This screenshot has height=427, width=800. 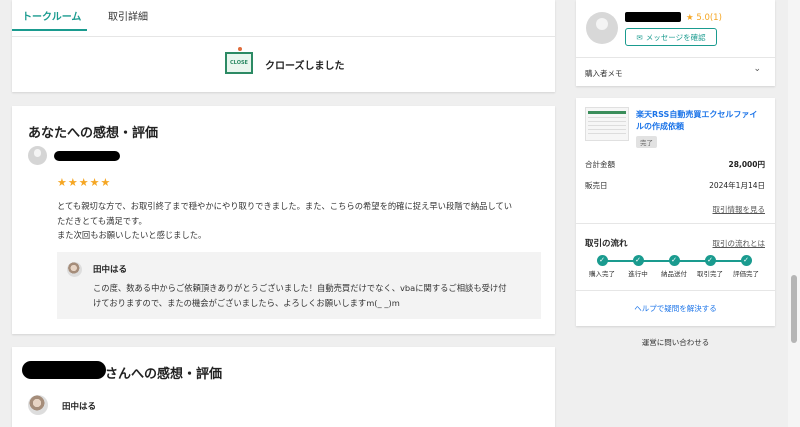 I want to click on total-label: 合計金額, so click(x=600, y=164).